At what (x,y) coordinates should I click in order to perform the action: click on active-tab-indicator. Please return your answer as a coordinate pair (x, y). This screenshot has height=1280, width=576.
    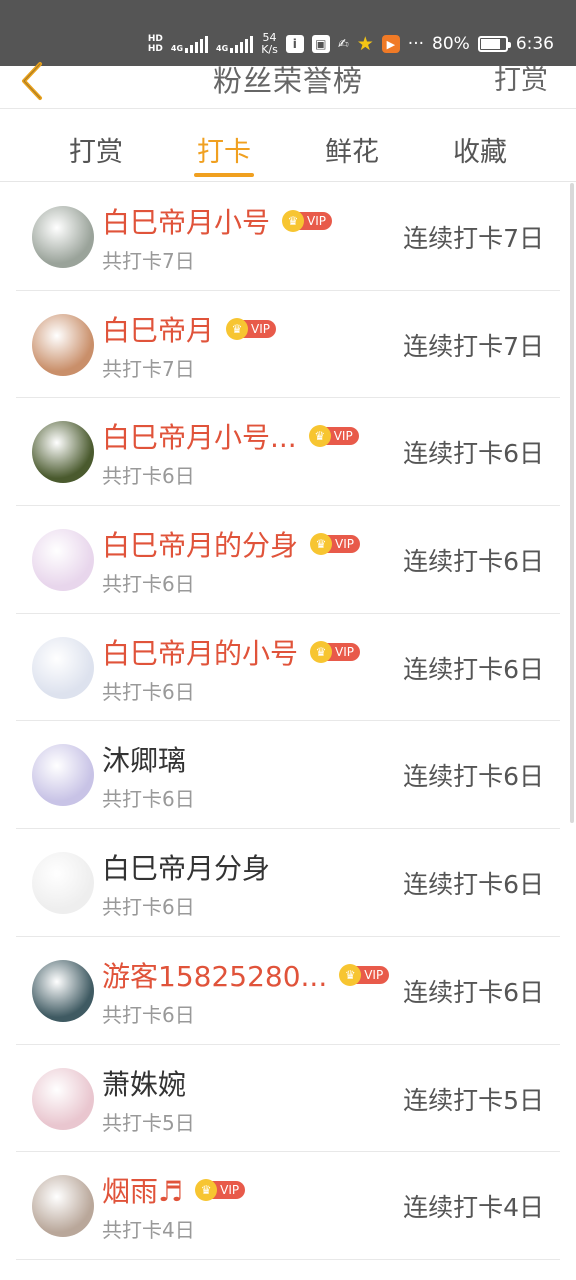
    Looking at the image, I should click on (224, 175).